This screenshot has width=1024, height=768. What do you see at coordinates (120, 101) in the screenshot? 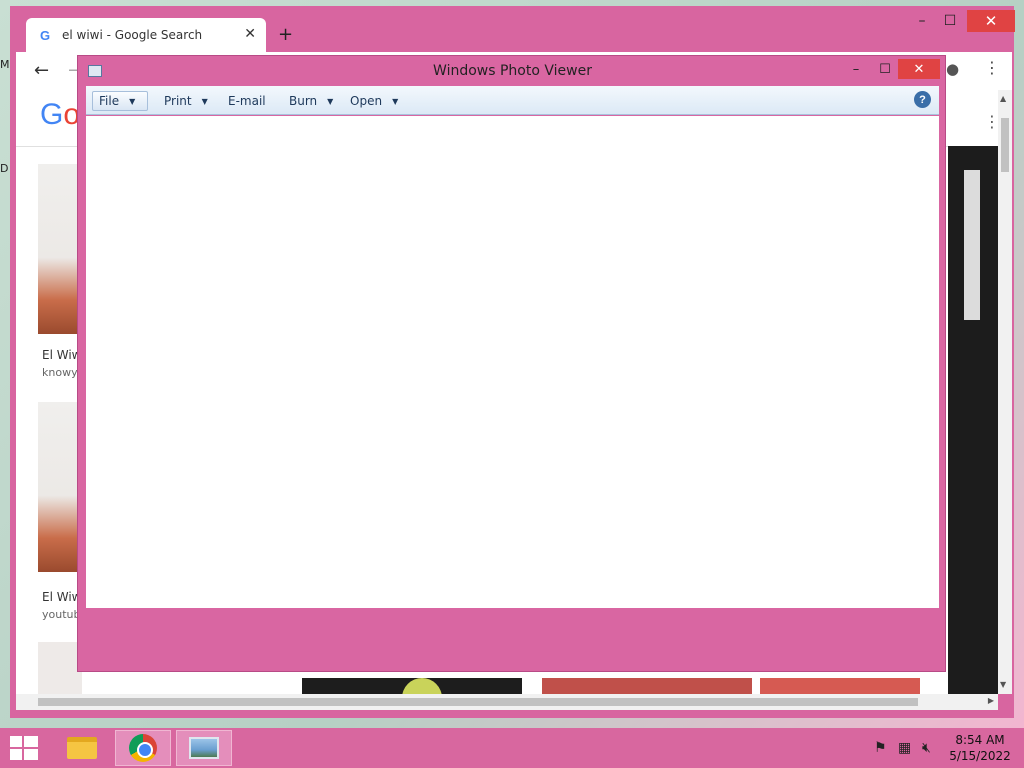
I see `file-menu: File ▼` at bounding box center [120, 101].